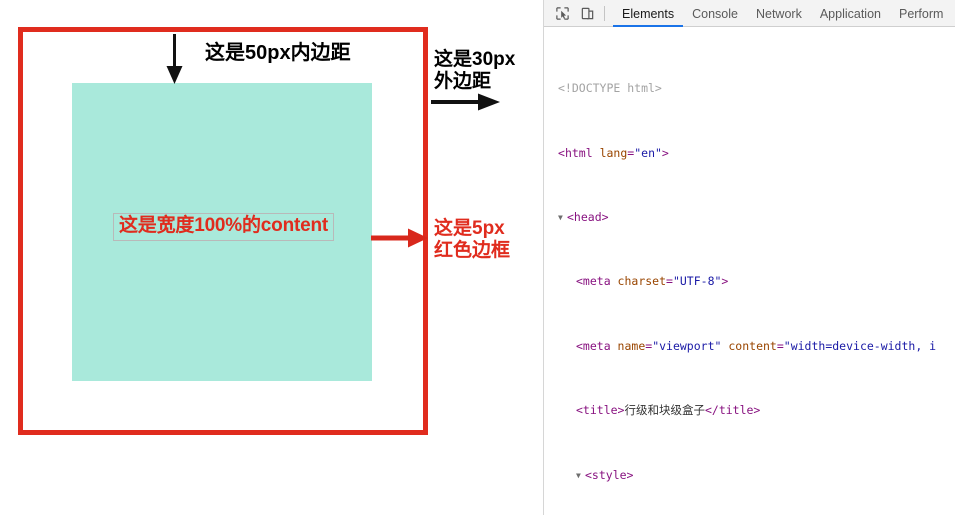 This screenshot has height=515, width=955. What do you see at coordinates (278, 53) in the screenshot?
I see `padding-annotation: 这是50px内边距` at bounding box center [278, 53].